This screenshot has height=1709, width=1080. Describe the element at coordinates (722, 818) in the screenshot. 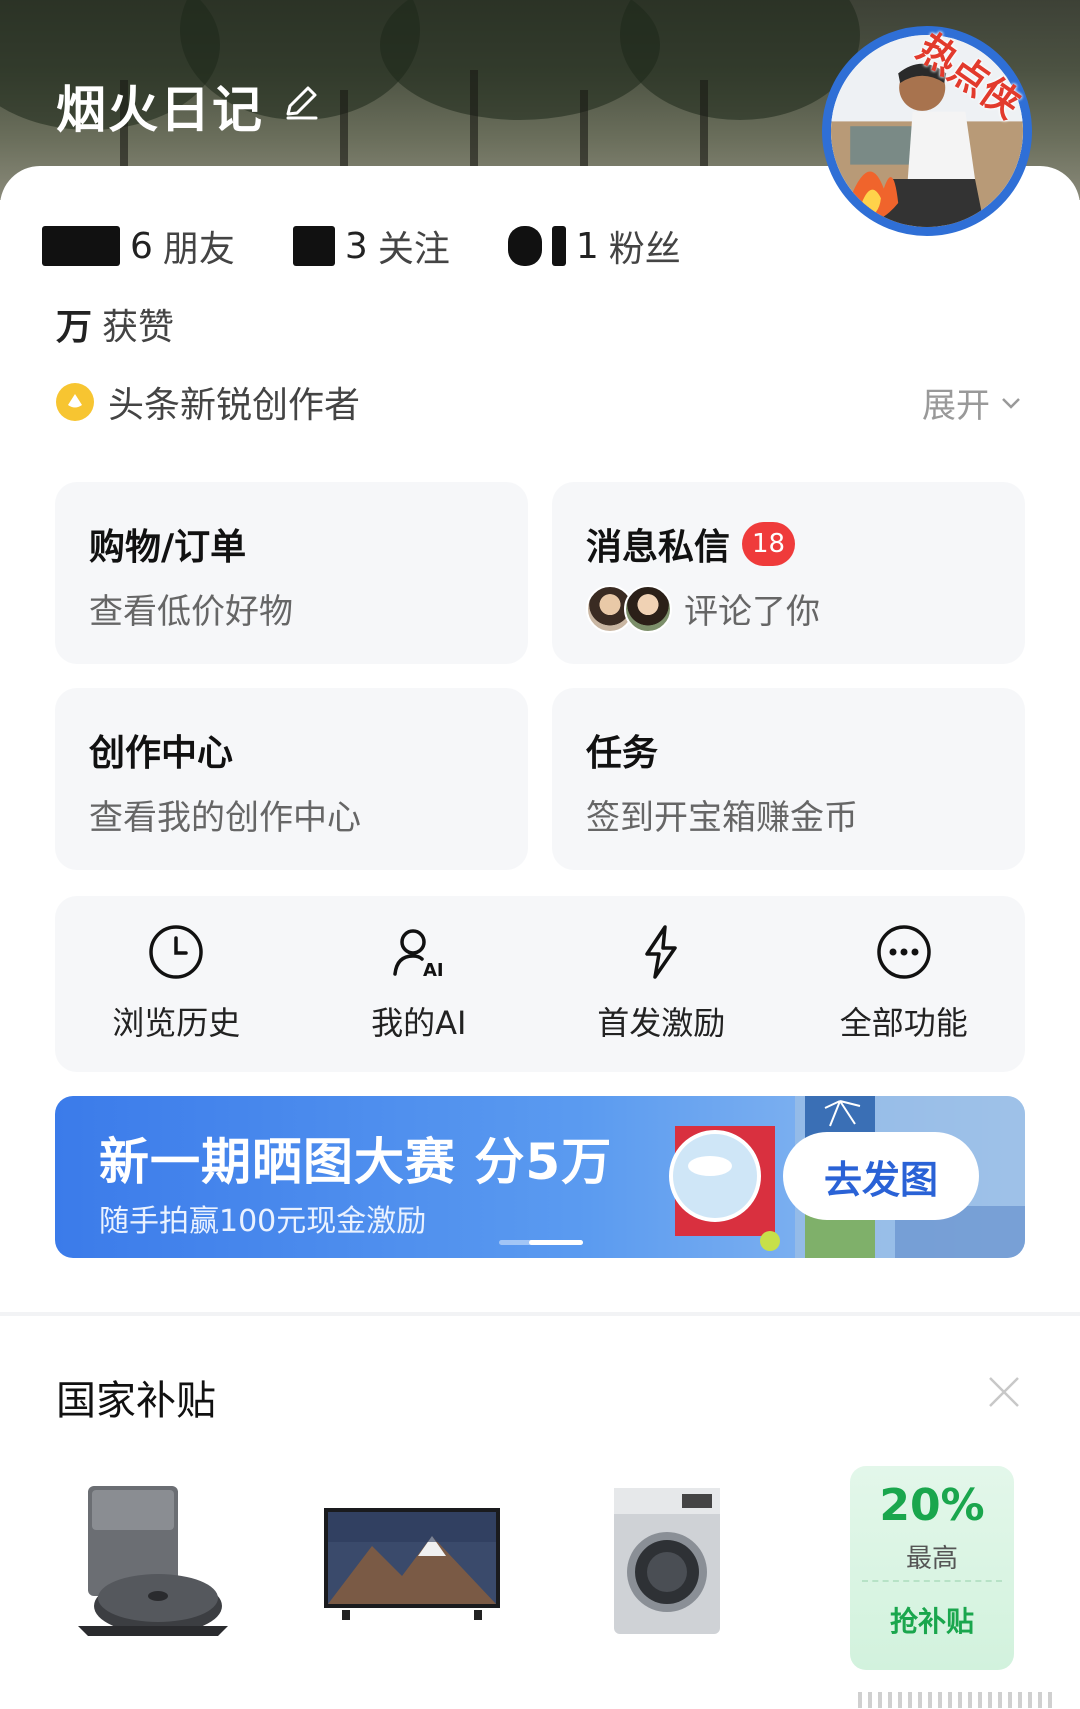

I see `tile-tasks-subtitle: 签到开宝箱赚金币` at that location.